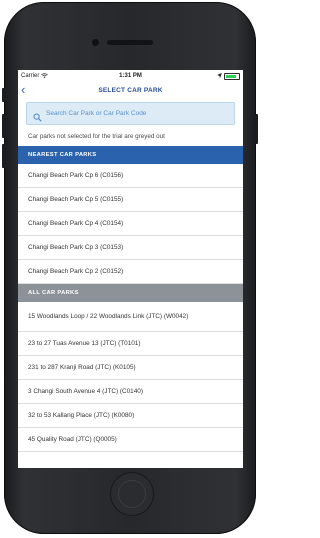 Image resolution: width=320 pixels, height=538 pixels. Describe the element at coordinates (3, 156) in the screenshot. I see `volume-down-button` at that location.